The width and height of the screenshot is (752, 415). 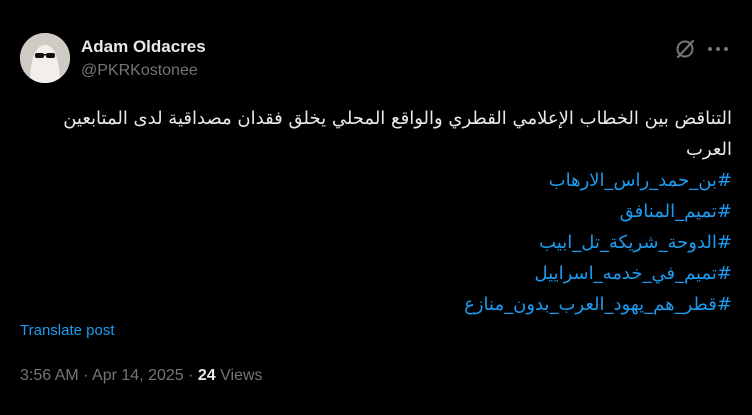 What do you see at coordinates (376, 180) in the screenshot?
I see `hashtag-link: #بن_حمد_راس_الارهاب` at bounding box center [376, 180].